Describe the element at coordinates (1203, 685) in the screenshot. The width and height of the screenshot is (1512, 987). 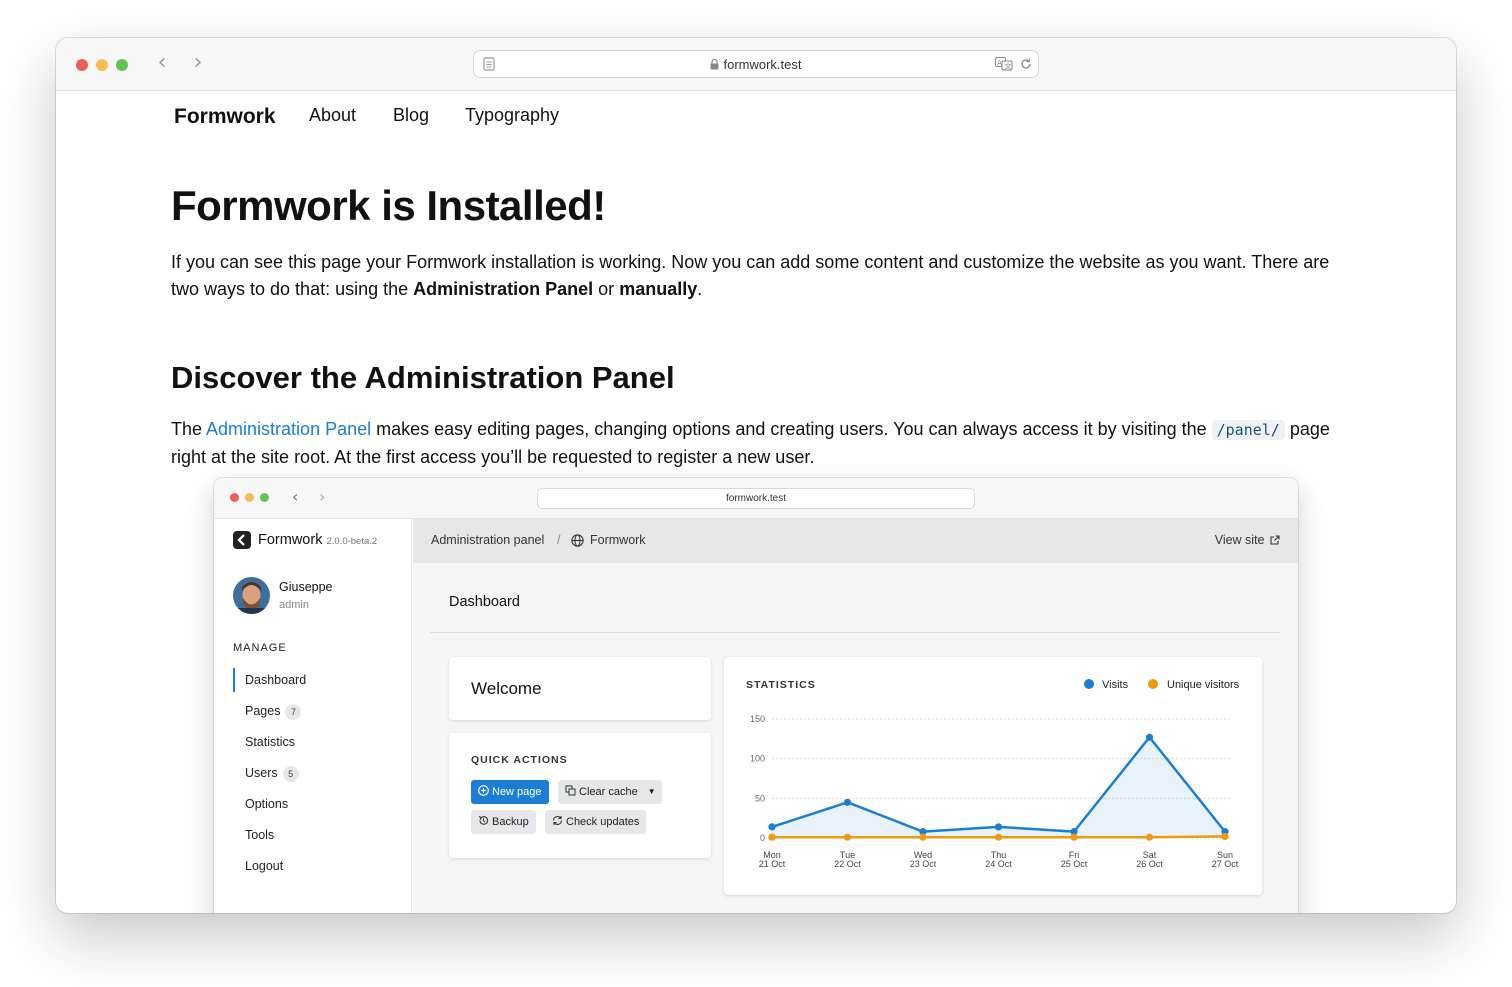
I see `legend-label-unique: Unique visitors` at that location.